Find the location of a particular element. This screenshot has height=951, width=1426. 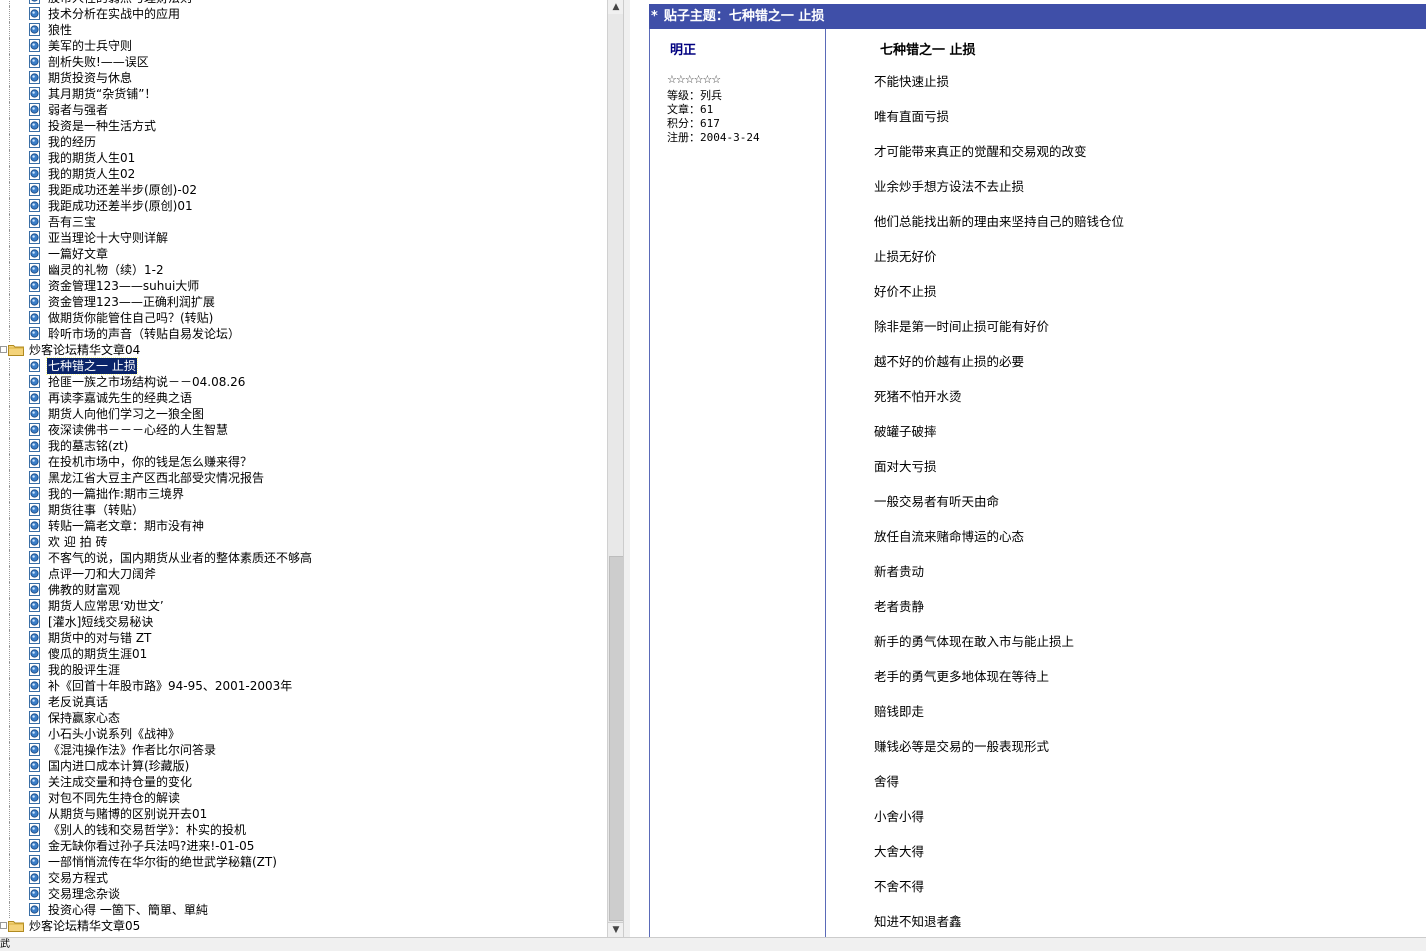

tree-item: 期货人应常思‘劝世文’ is located at coordinates (303, 606).